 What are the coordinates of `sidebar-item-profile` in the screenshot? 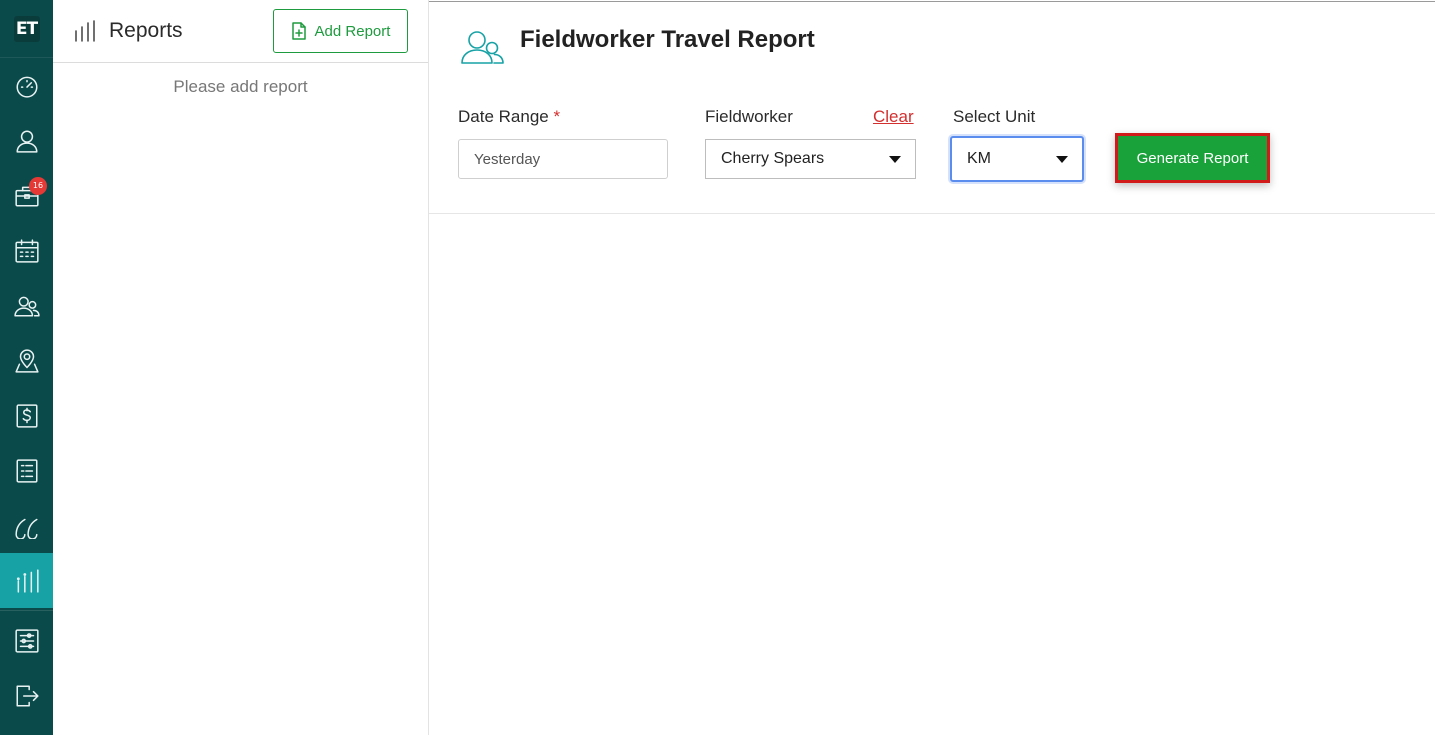 It's located at (26, 140).